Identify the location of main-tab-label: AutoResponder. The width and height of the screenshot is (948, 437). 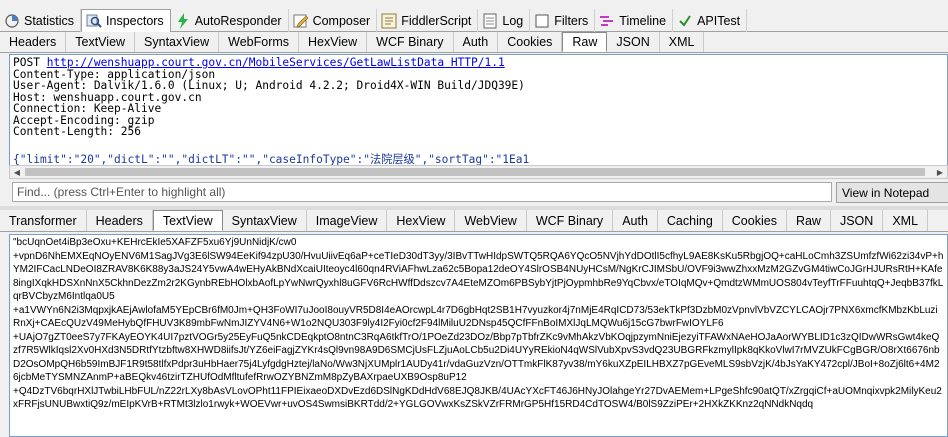
(238, 20).